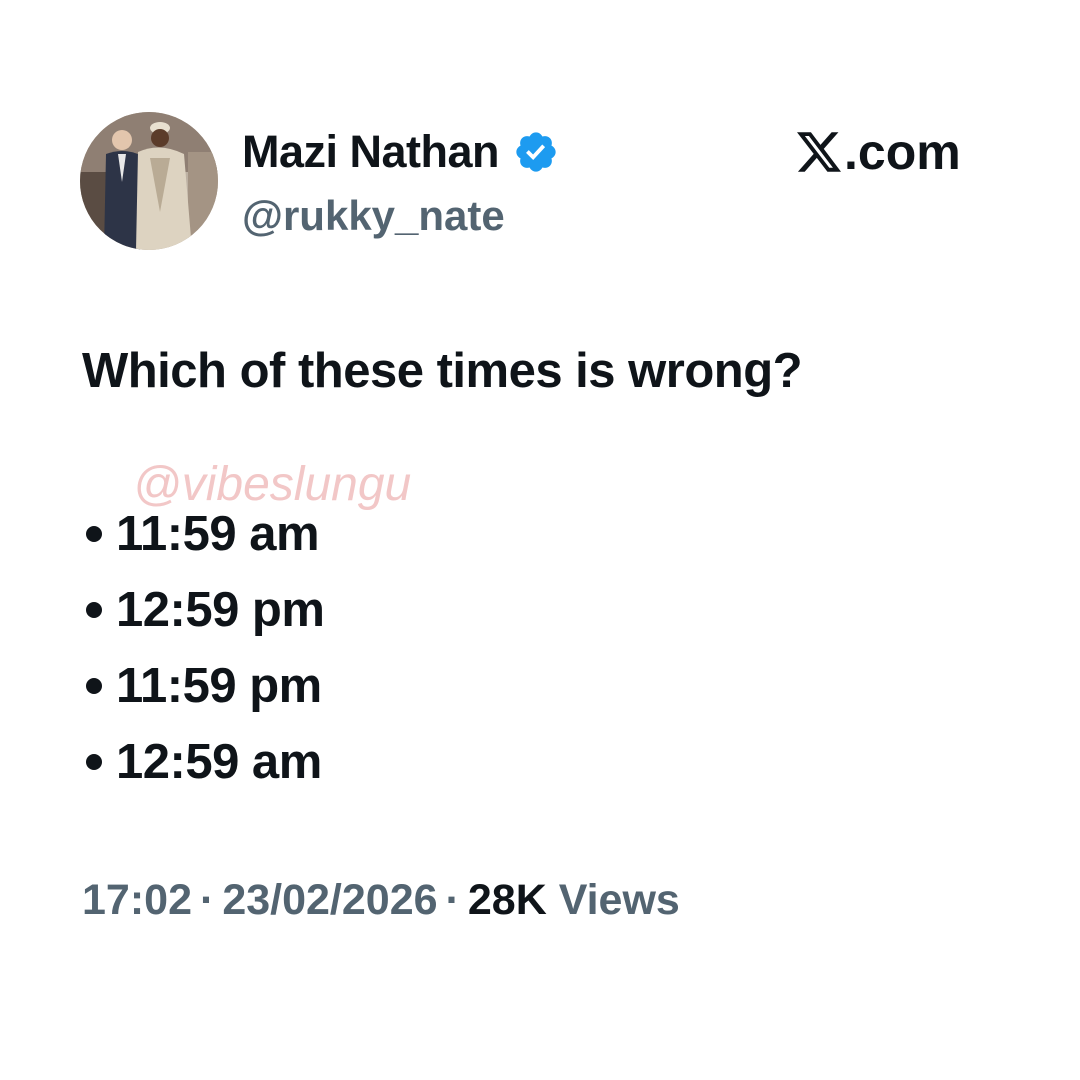 This screenshot has width=1080, height=1080. I want to click on avatar, so click(149, 181).